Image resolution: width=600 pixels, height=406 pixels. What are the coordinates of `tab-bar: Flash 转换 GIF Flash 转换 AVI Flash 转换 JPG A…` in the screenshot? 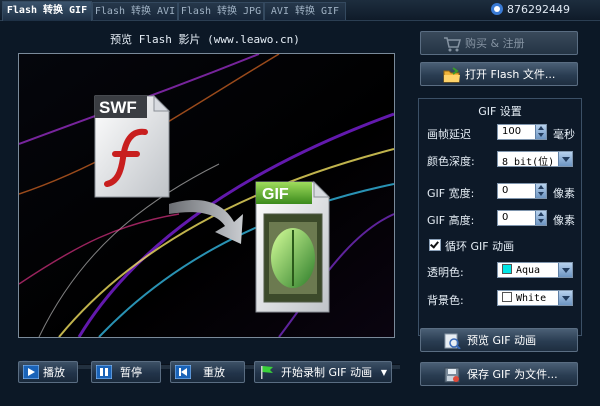 It's located at (300, 10).